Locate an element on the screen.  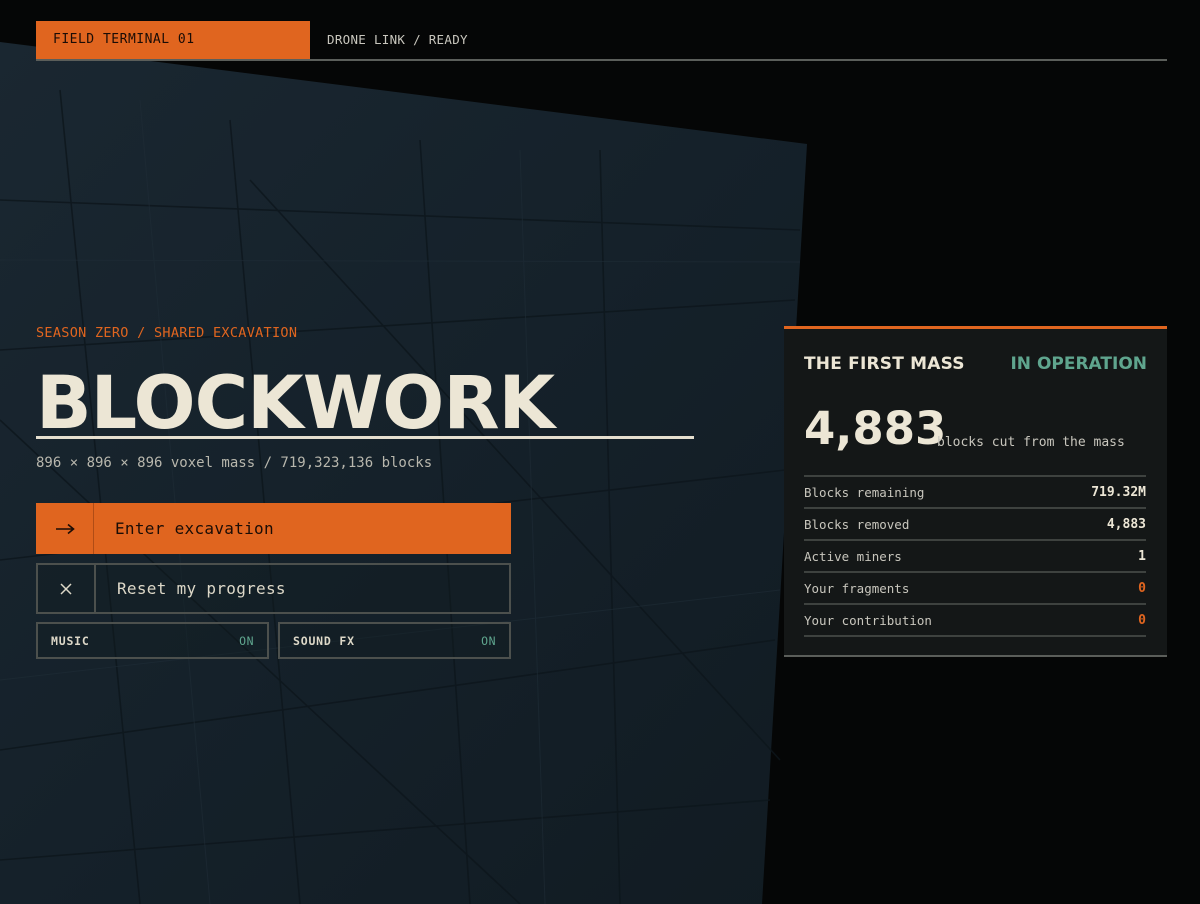
enter-excavation-button: Enter excavation is located at coordinates (273, 528).